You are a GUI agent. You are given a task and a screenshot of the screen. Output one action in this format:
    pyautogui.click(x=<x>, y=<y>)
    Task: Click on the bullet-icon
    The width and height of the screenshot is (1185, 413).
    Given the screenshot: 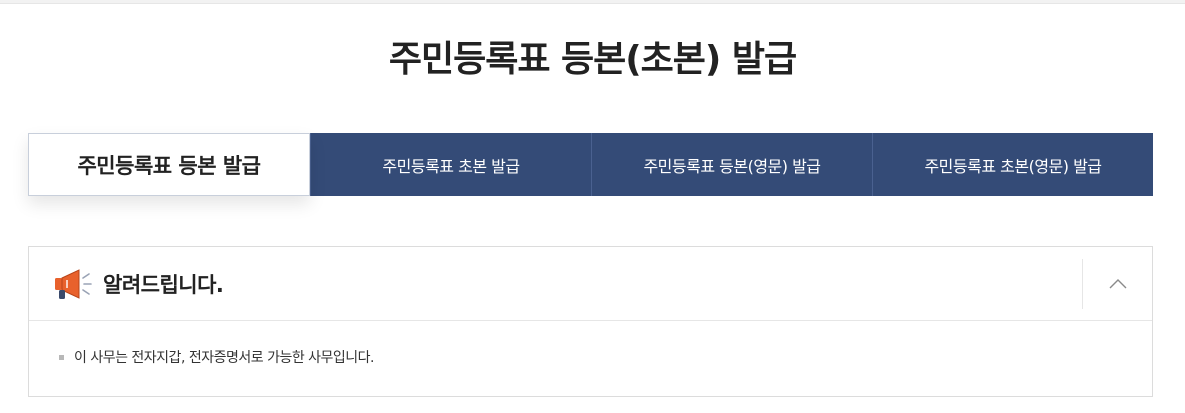 What is the action you would take?
    pyautogui.click(x=61, y=357)
    